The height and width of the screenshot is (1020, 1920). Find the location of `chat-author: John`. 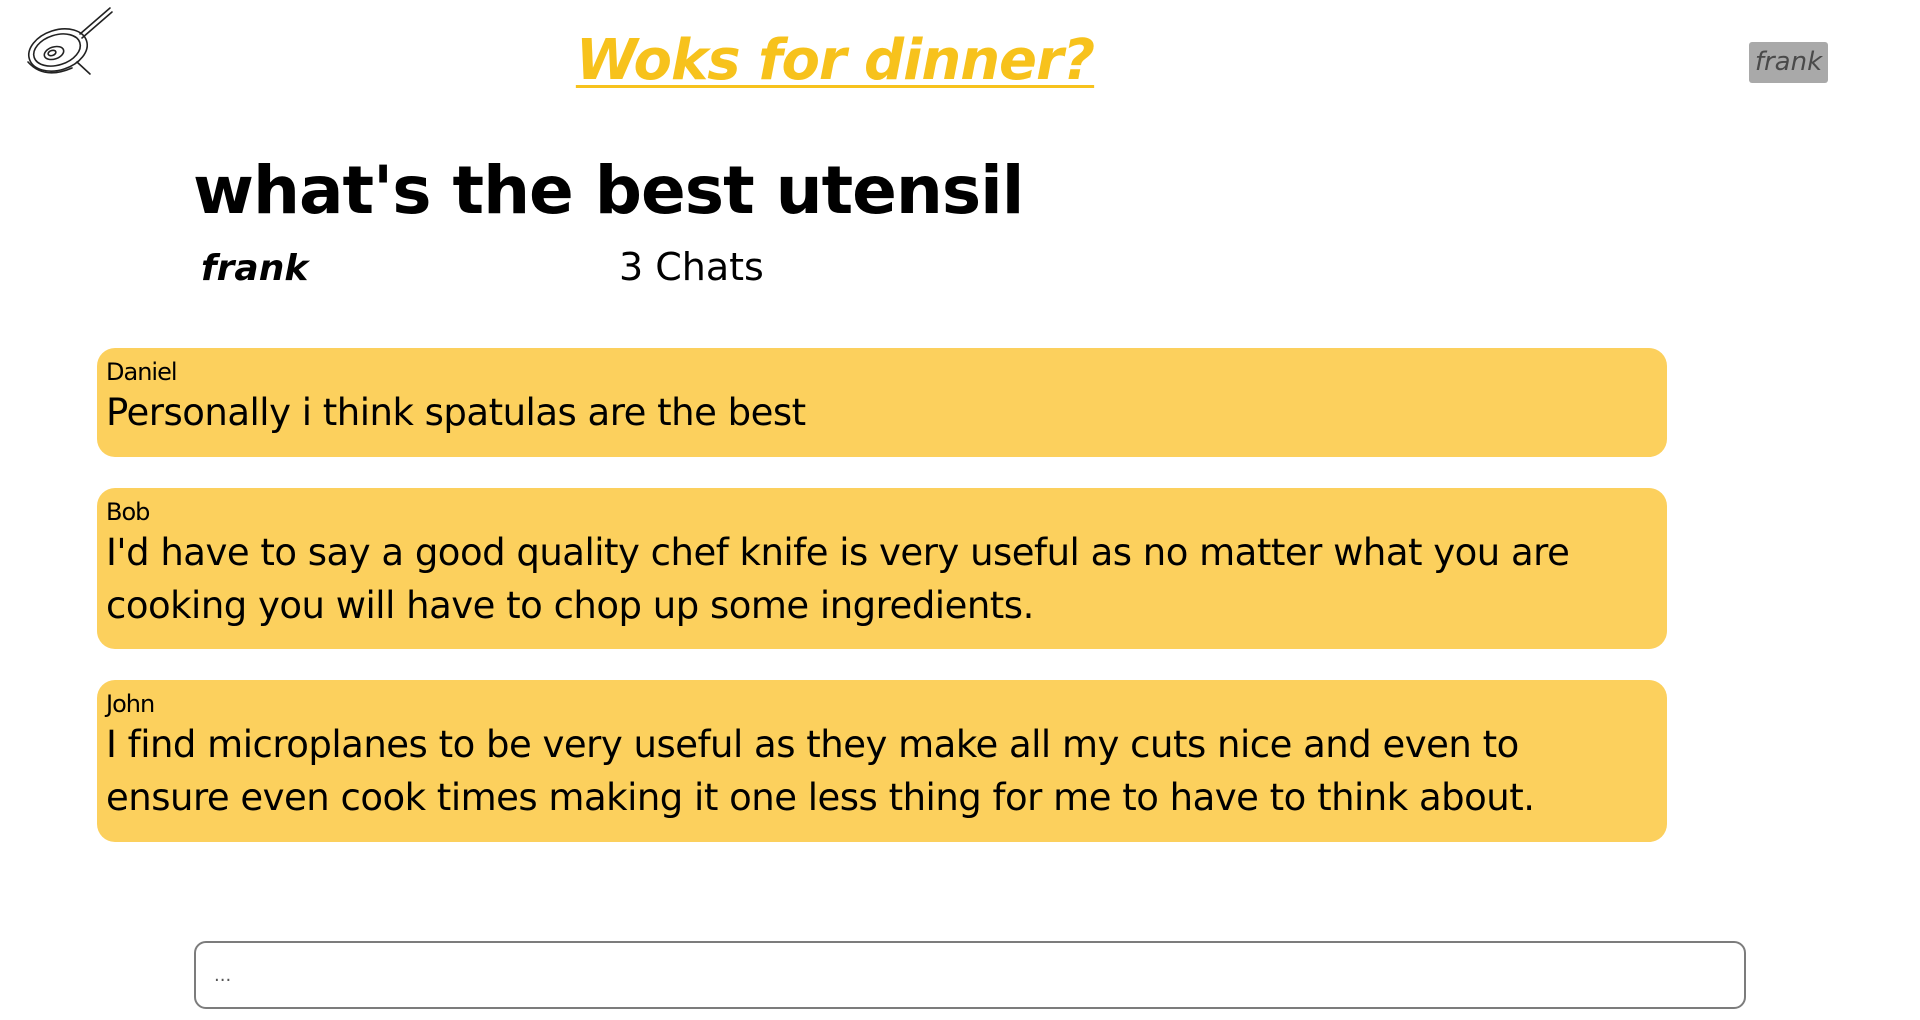

chat-author: John is located at coordinates (130, 704).